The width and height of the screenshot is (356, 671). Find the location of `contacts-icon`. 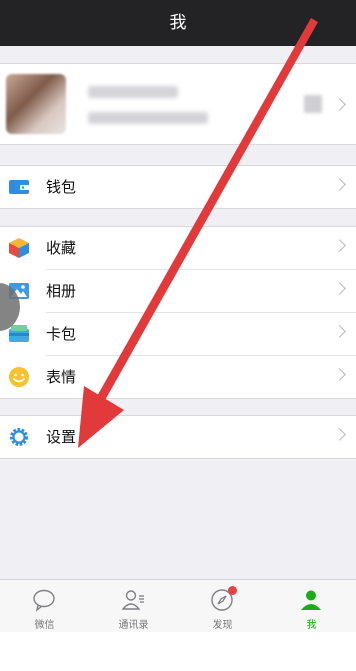

contacts-icon is located at coordinates (132, 600).